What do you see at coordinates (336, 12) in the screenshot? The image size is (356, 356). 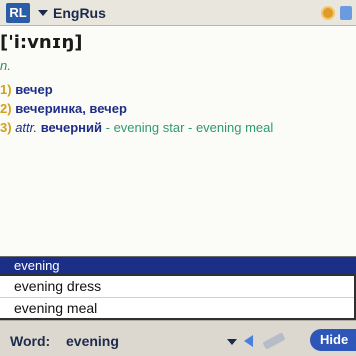 I see `header-icons` at bounding box center [336, 12].